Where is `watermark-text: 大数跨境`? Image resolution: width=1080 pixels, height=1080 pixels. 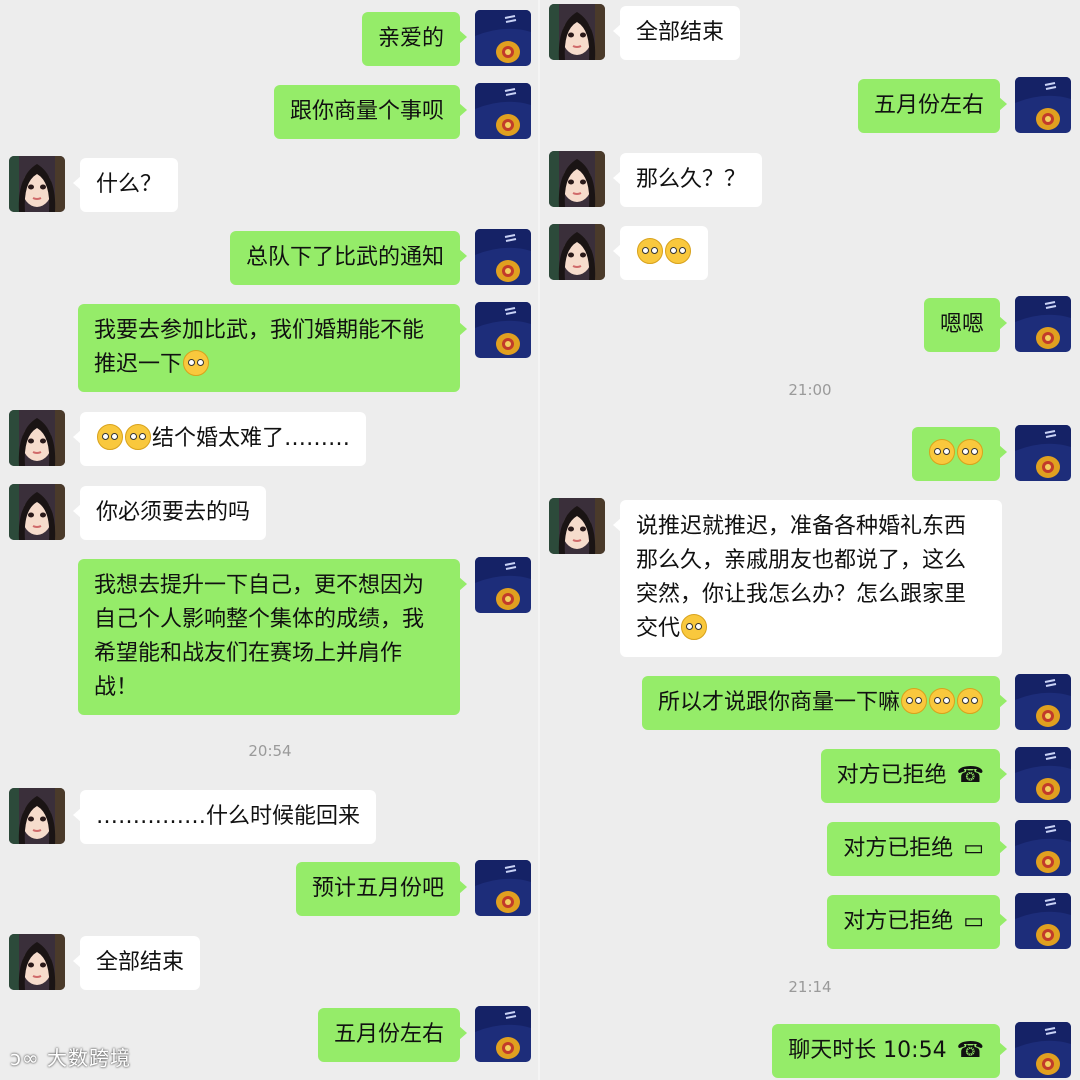
watermark-text: 大数跨境 is located at coordinates (89, 1058).